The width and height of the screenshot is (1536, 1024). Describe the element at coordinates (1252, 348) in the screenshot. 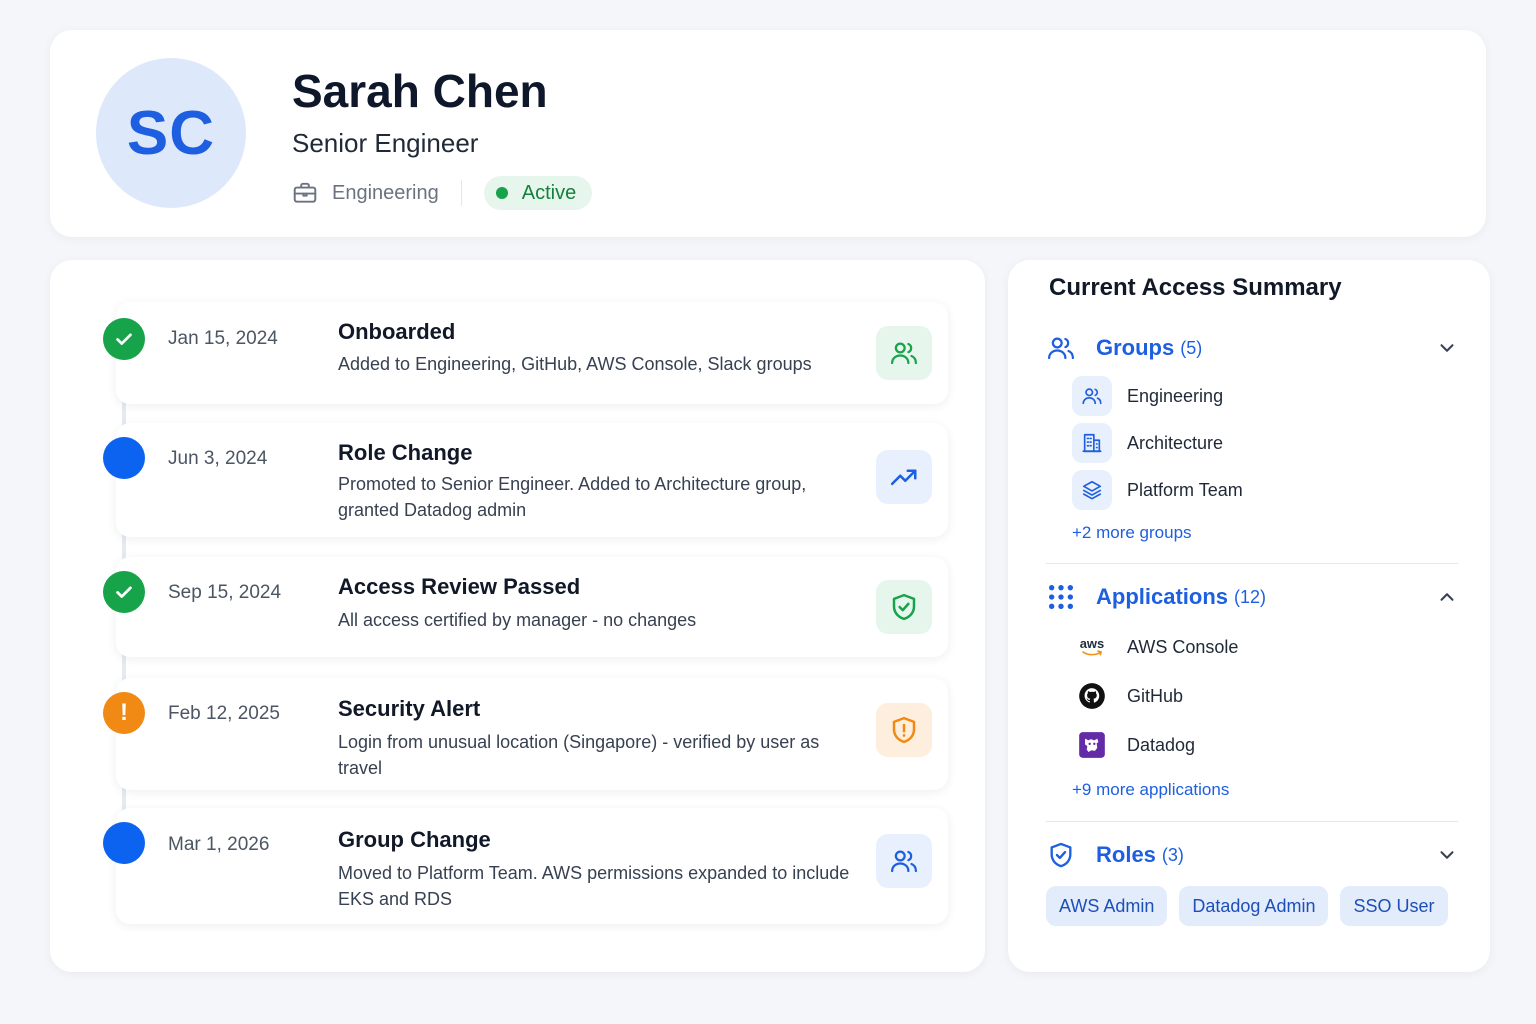

I see `groups-section-header: Groups (5)` at that location.